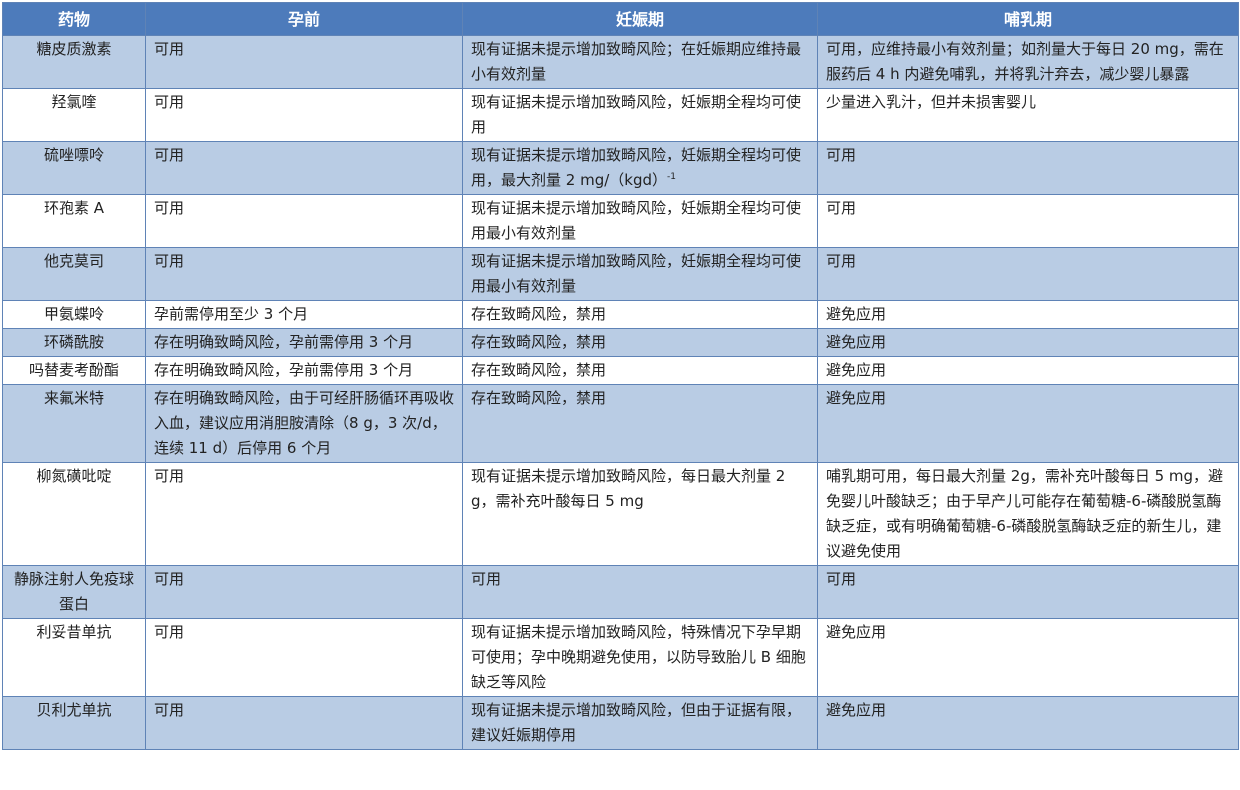  Describe the element at coordinates (74, 657) in the screenshot. I see `cell-drug: 利妥昔单抗` at that location.